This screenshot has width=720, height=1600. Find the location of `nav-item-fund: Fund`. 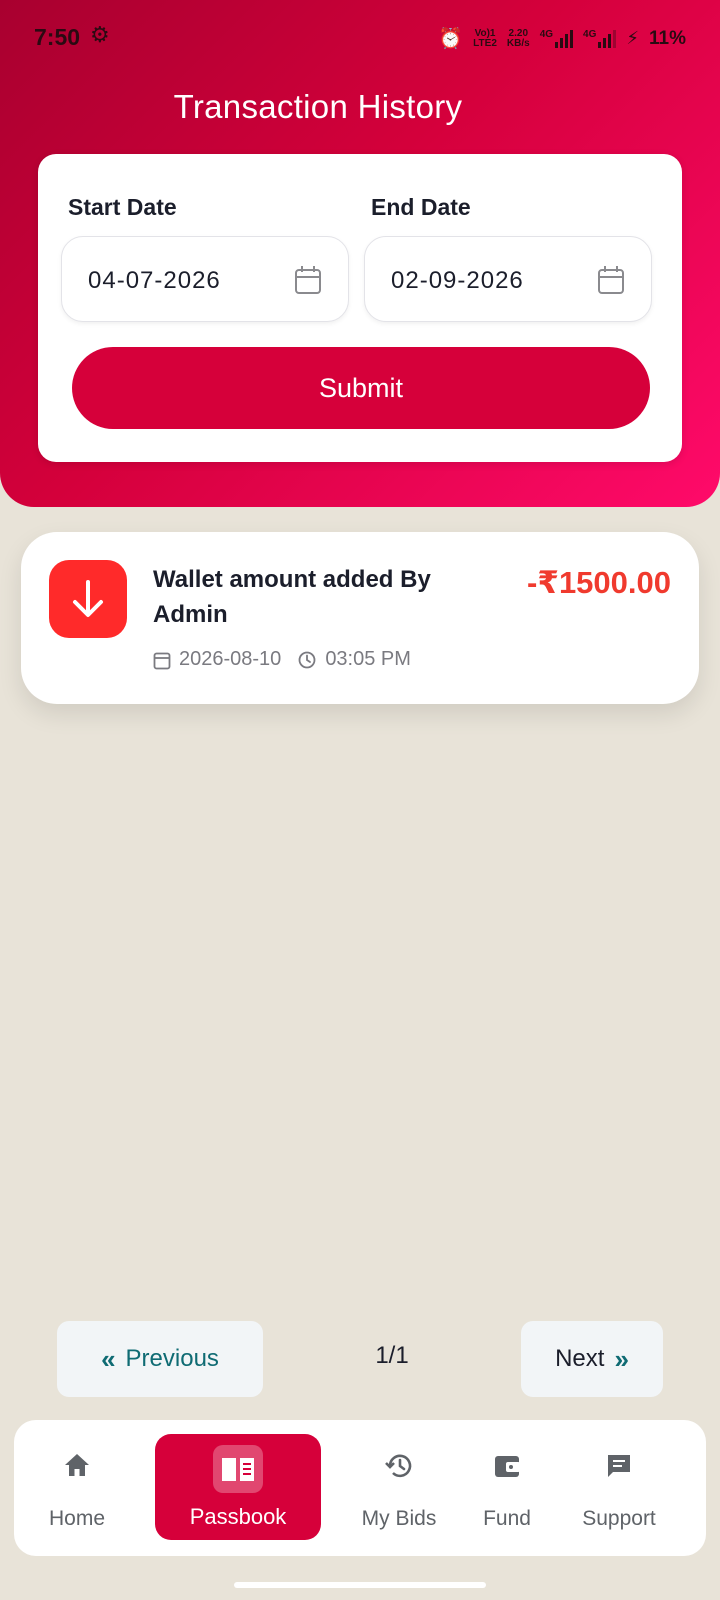

nav-item-fund: Fund is located at coordinates (507, 1488).